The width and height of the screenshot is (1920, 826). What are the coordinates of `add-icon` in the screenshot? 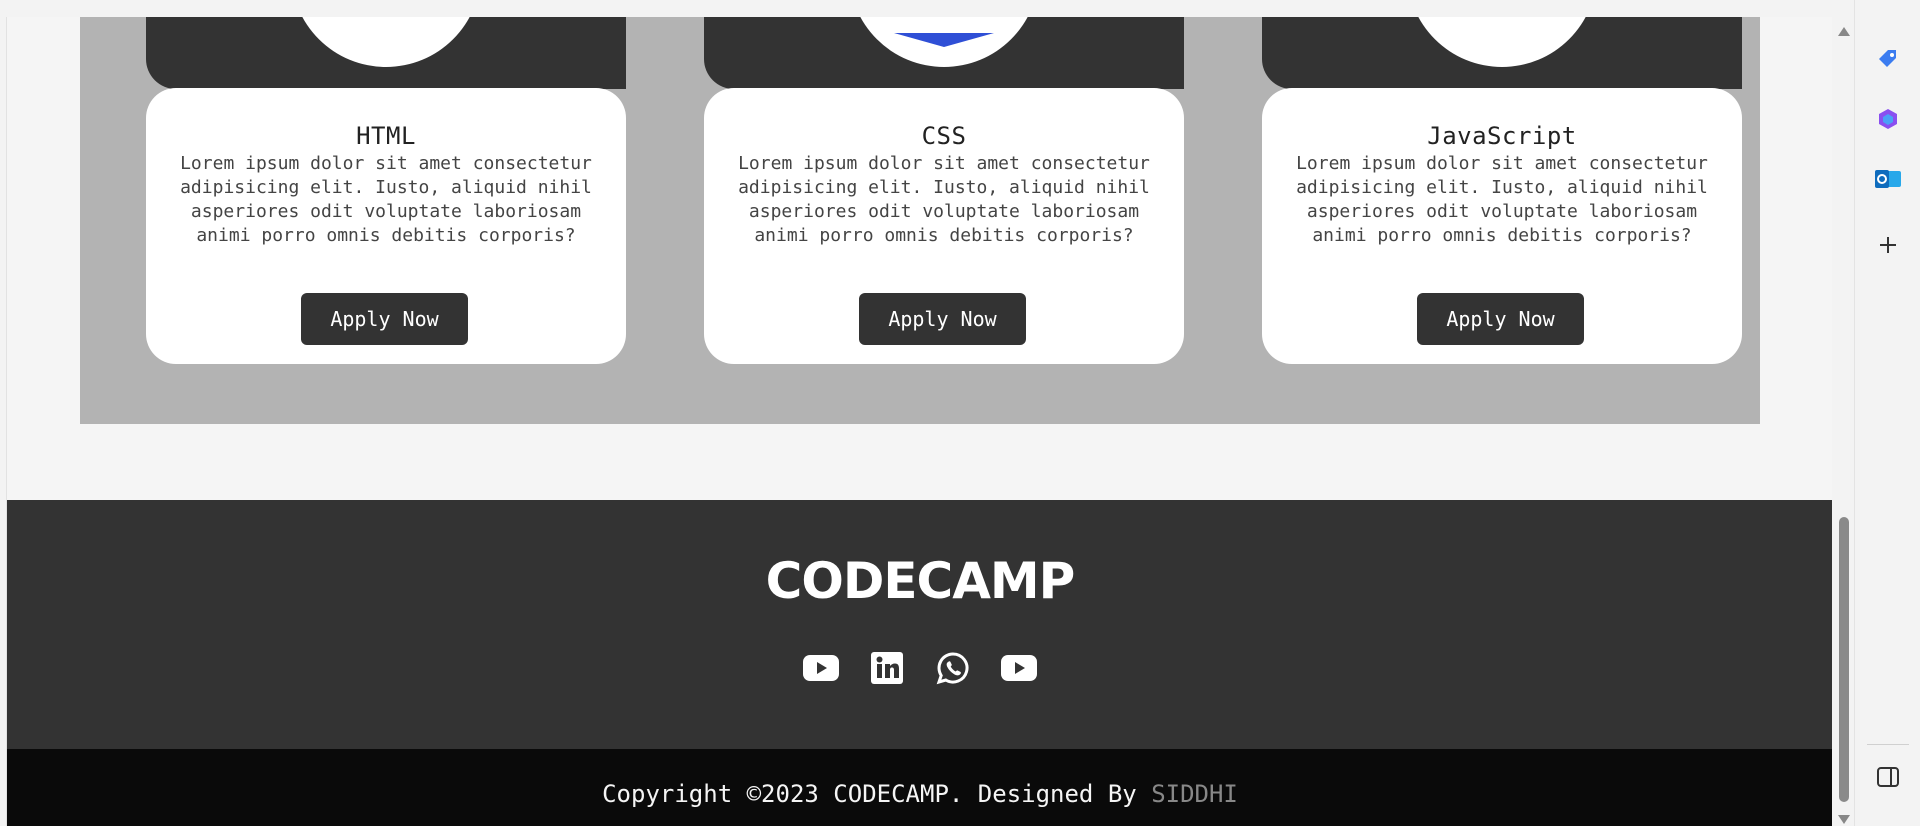 It's located at (1888, 245).